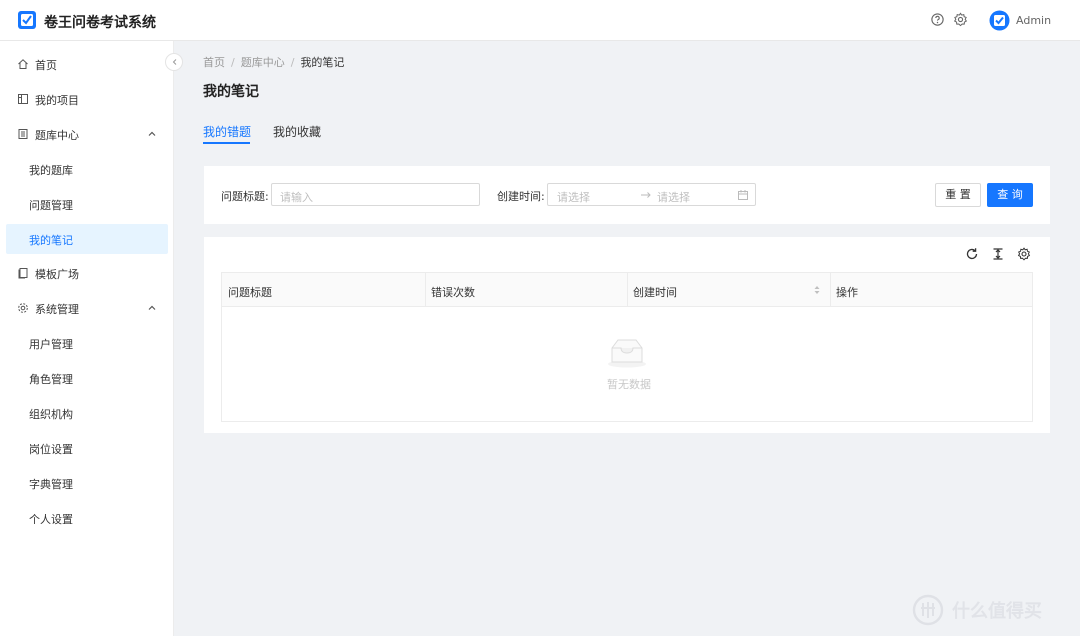 This screenshot has height=636, width=1080. What do you see at coordinates (51, 170) in the screenshot?
I see `sidebar-item-label: 我的题库` at bounding box center [51, 170].